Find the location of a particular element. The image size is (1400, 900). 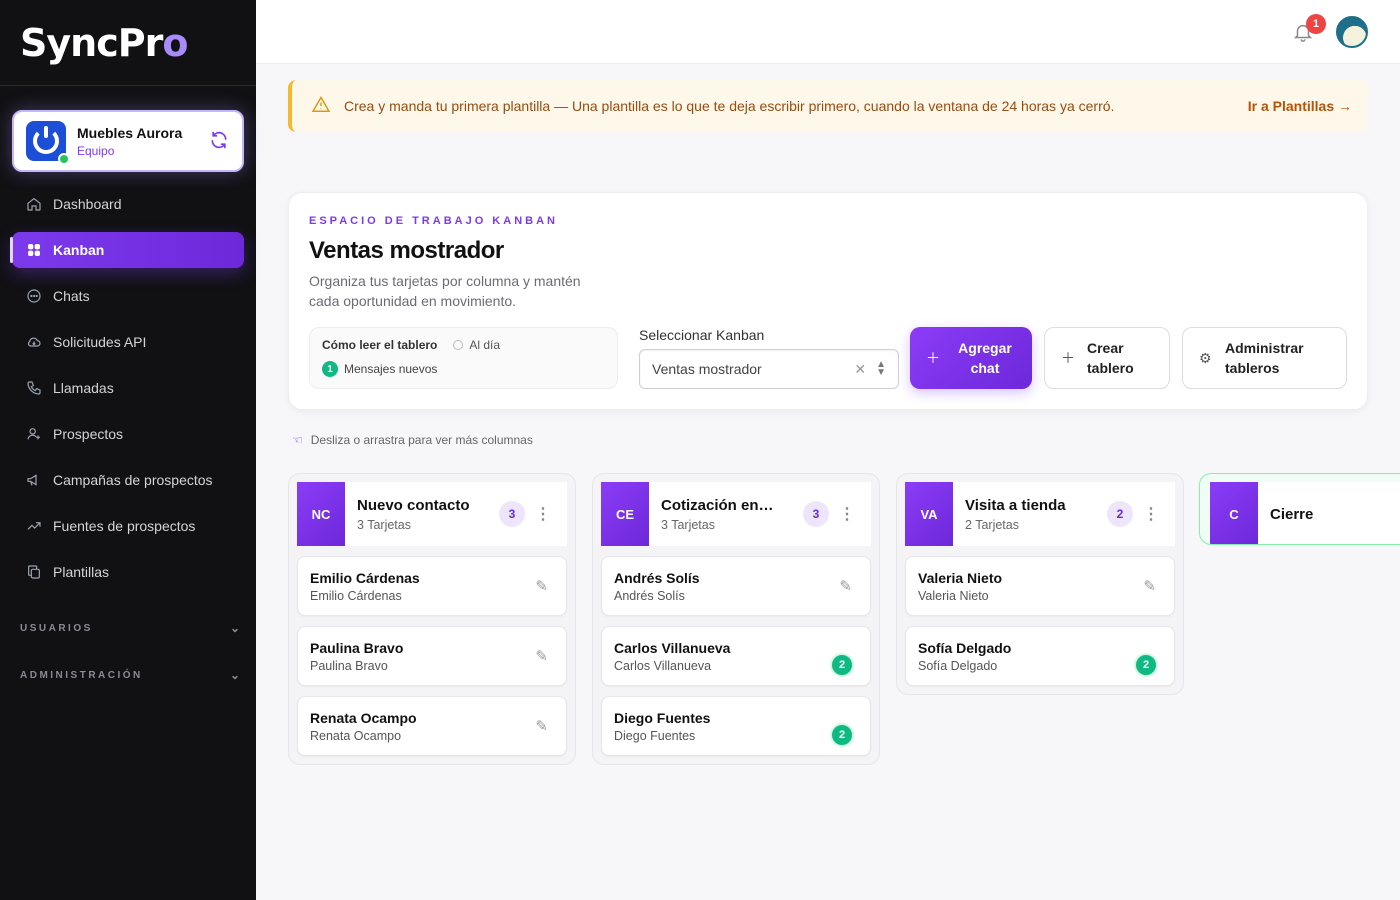

nav-item-calls: Llamadas is located at coordinates (128, 388).